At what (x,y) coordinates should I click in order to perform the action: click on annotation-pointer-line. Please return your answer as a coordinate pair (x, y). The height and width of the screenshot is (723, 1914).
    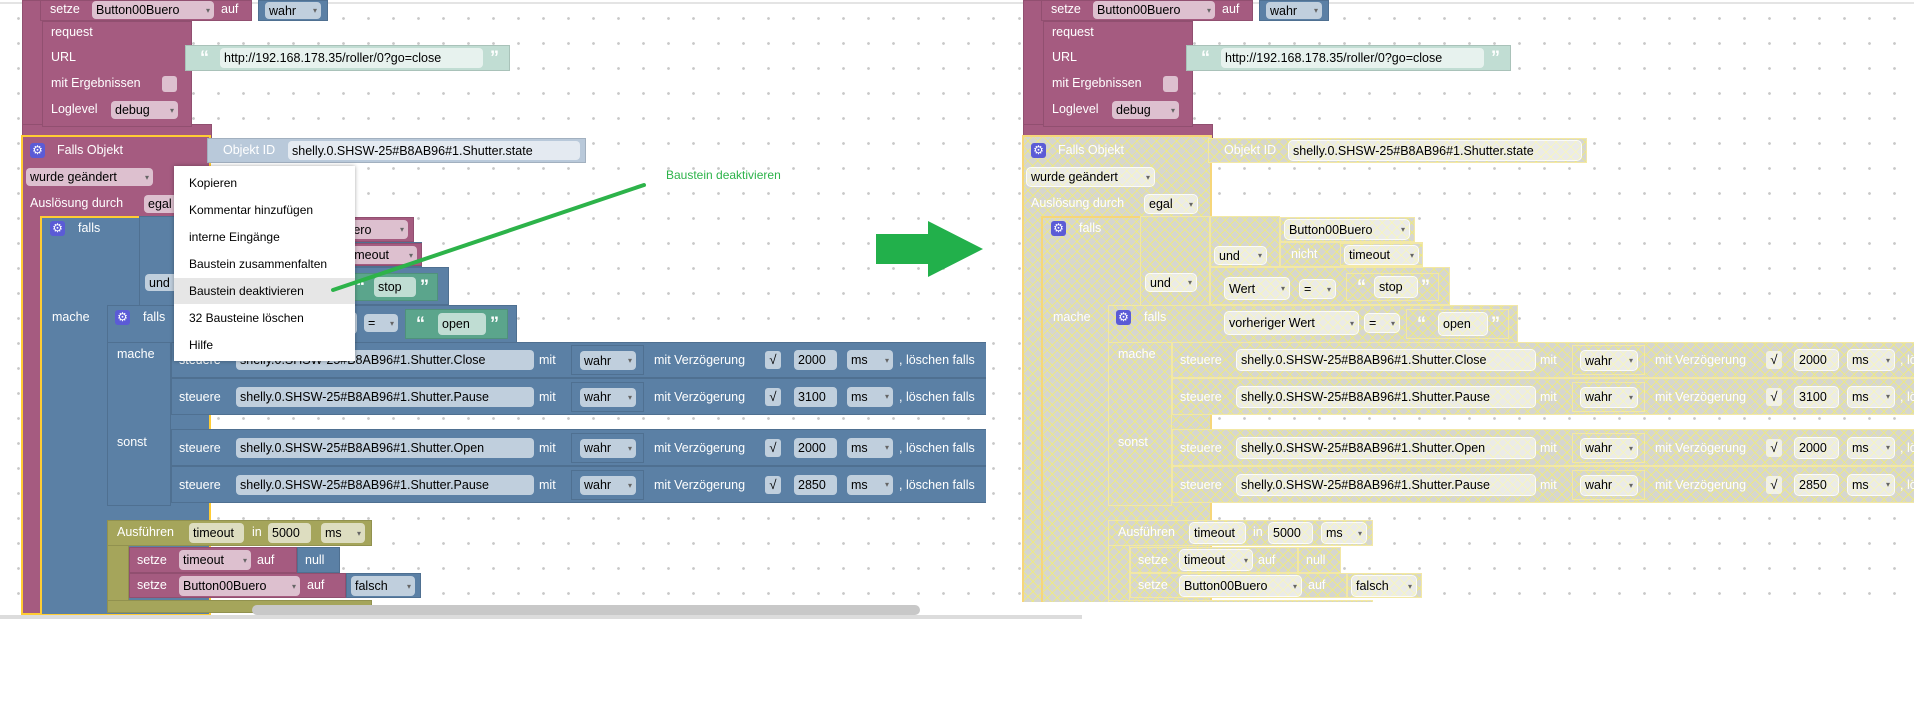
    Looking at the image, I should click on (657, 237).